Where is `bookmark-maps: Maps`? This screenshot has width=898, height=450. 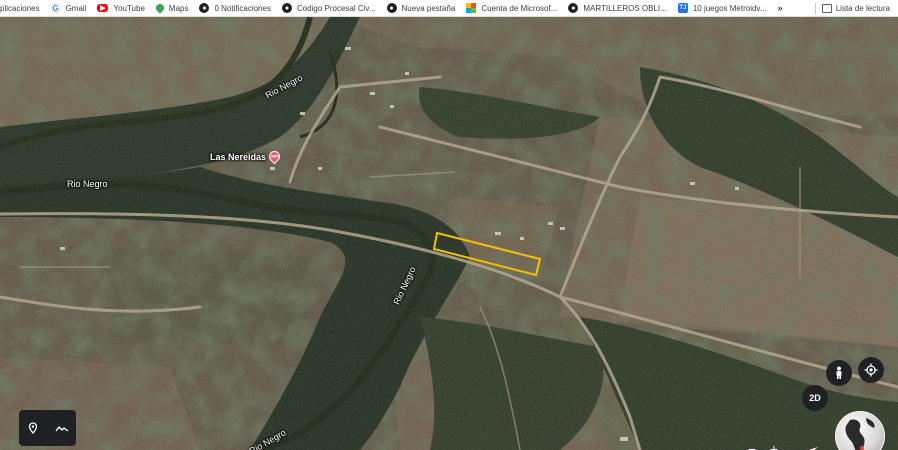 bookmark-maps: Maps is located at coordinates (171, 8).